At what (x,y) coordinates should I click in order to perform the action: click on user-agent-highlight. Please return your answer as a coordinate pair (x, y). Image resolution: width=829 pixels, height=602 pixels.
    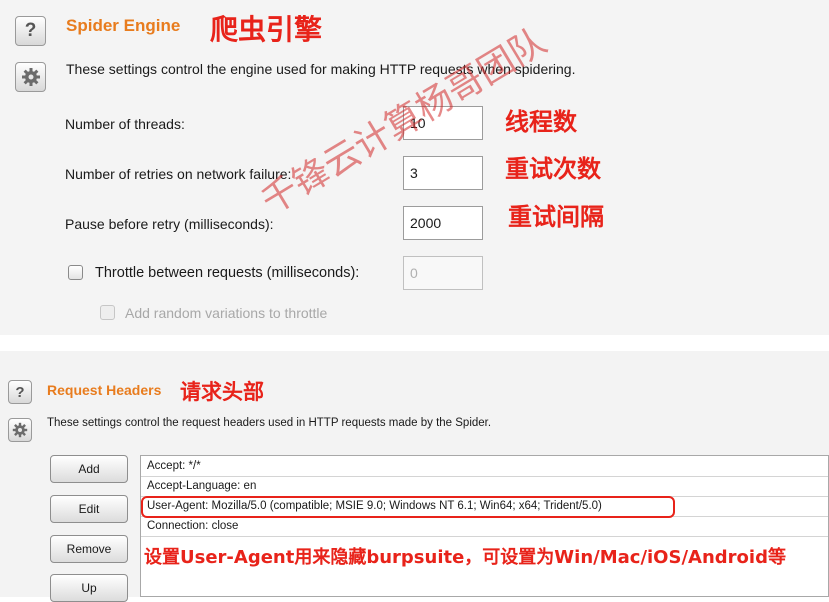
    Looking at the image, I should click on (408, 507).